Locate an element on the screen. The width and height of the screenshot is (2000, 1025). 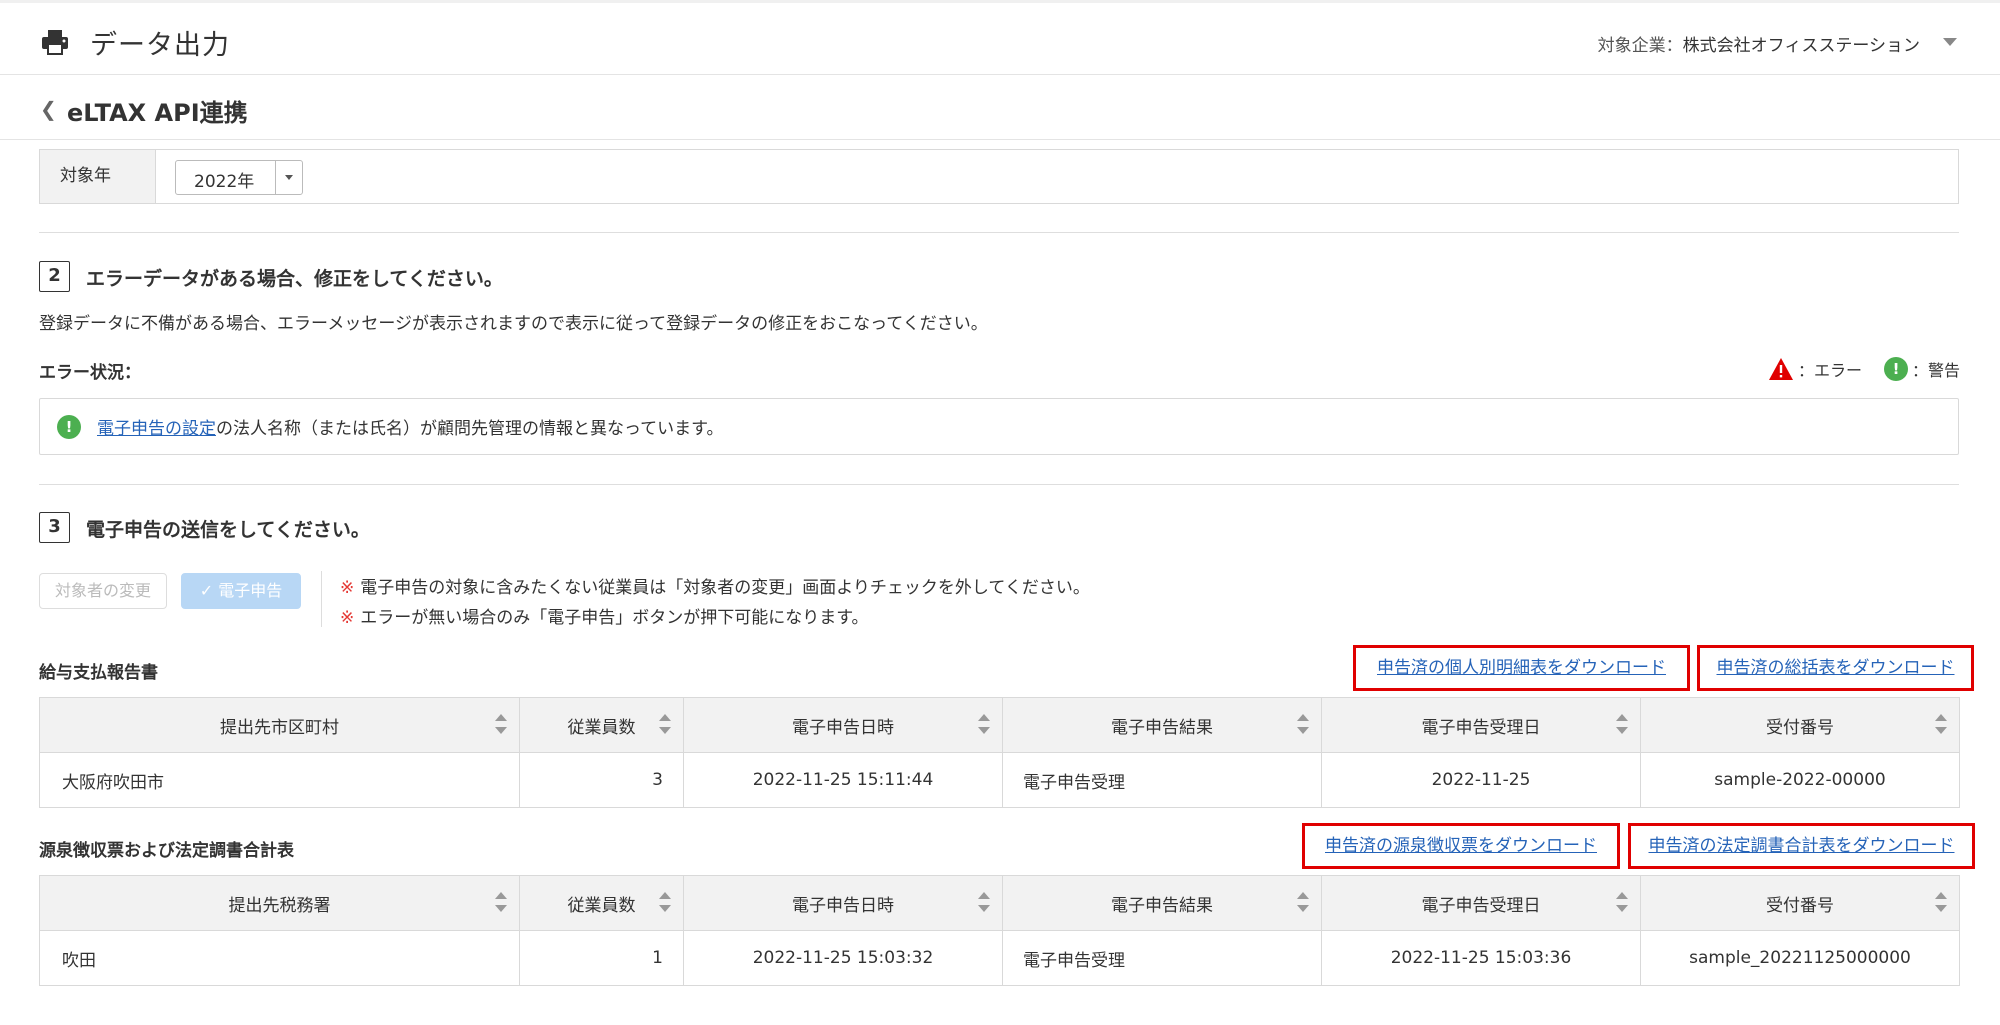
legend-error-label: ：エラー is located at coordinates (1829, 370).